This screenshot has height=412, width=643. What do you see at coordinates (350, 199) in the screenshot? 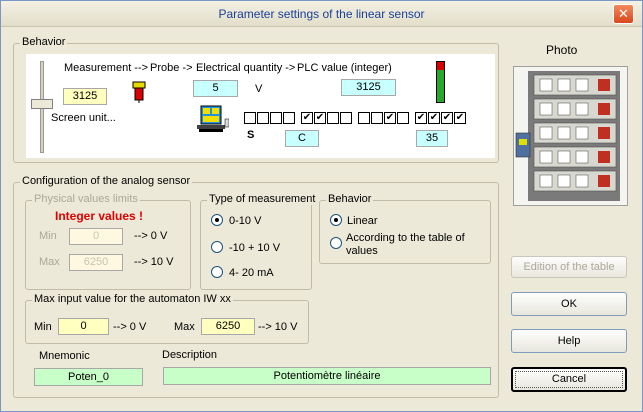
I see `behavior-options-legend: Behavior` at bounding box center [350, 199].